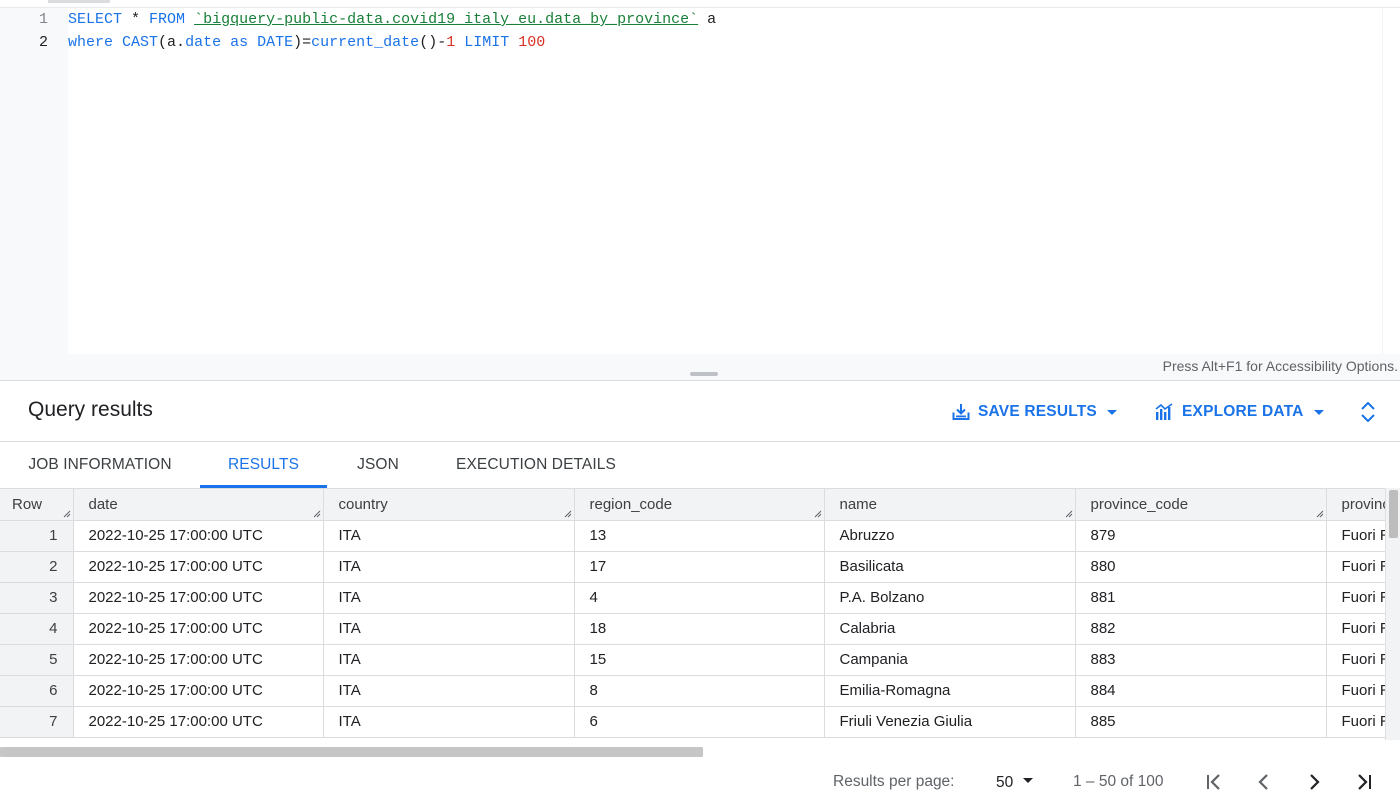 Image resolution: width=1400 pixels, height=801 pixels. What do you see at coordinates (239, 42) in the screenshot?
I see `keyword-as: as` at bounding box center [239, 42].